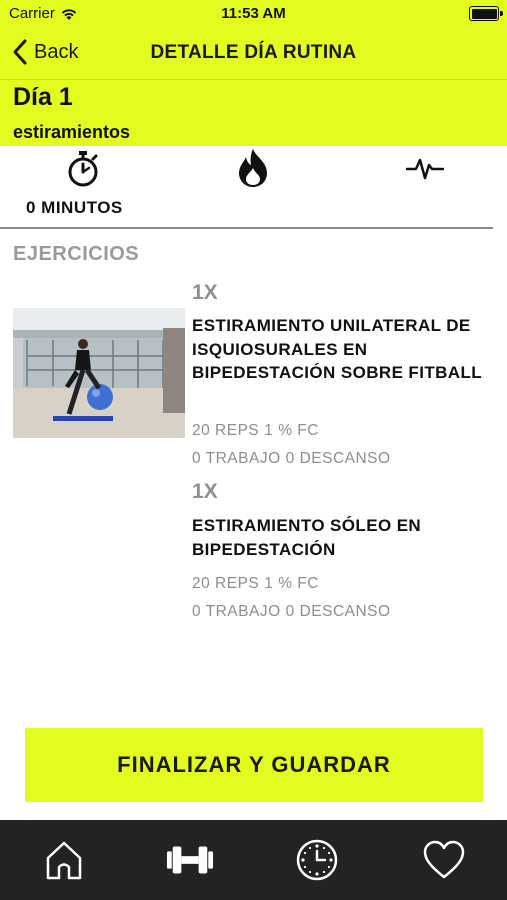 Image resolution: width=507 pixels, height=900 pixels. I want to click on day-header: Día 1 estiramientos, so click(253, 113).